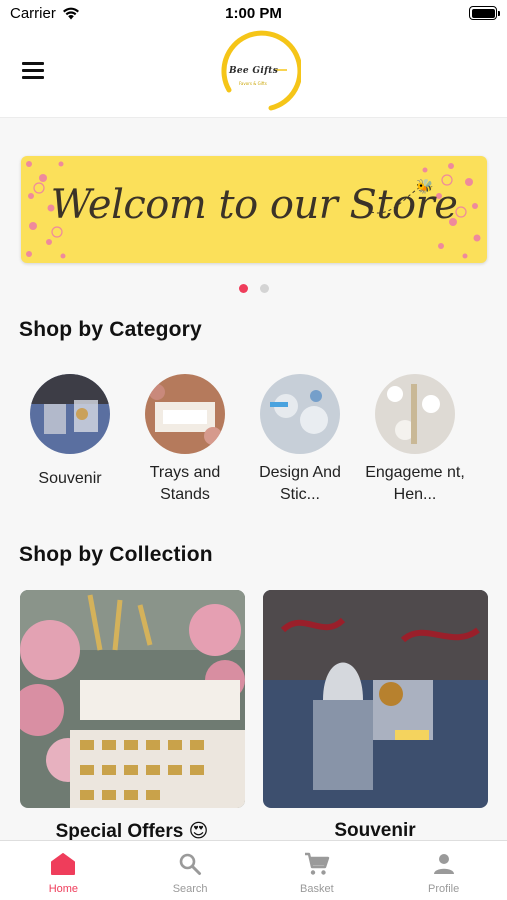 This screenshot has width=507, height=900. I want to click on collection-label: Souvenir, so click(375, 830).